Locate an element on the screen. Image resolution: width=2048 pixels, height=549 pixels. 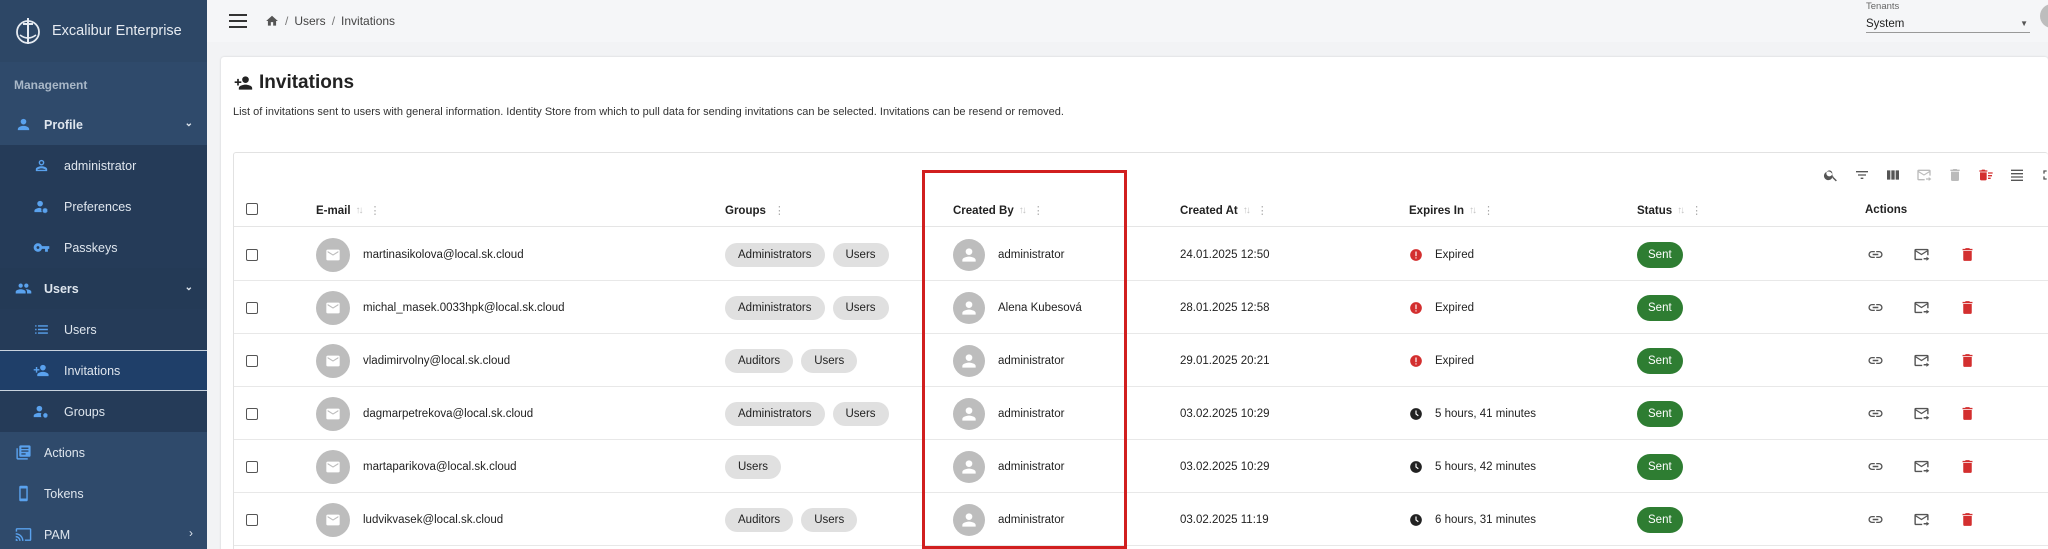
person-outline-icon is located at coordinates (41, 166).